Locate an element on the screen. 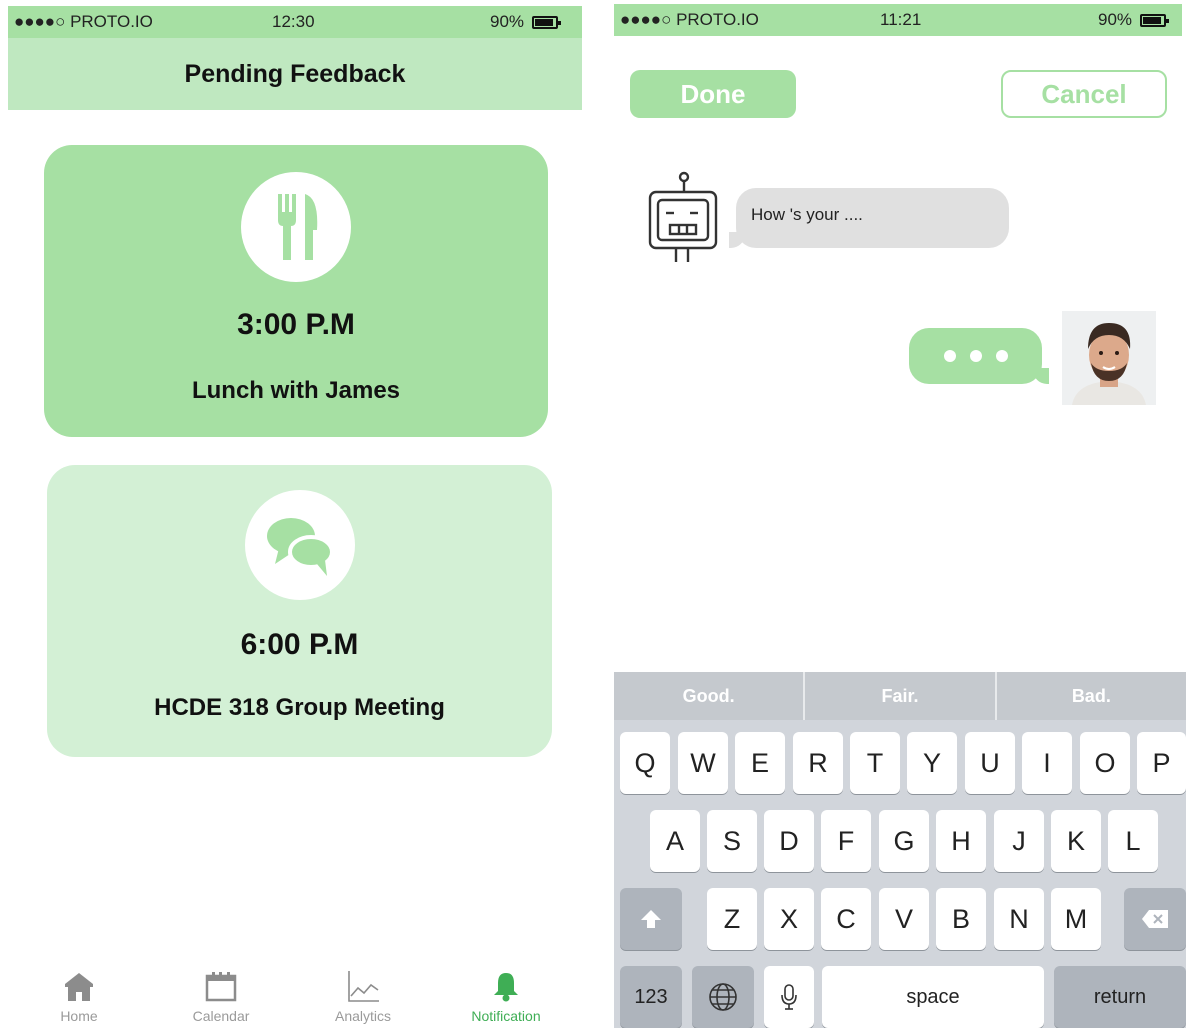  bell-icon is located at coordinates (506, 987).